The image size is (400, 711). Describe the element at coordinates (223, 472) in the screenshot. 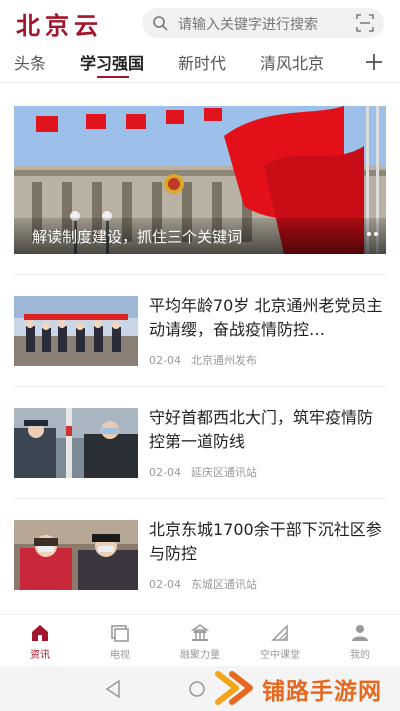

I see `news-source: 延庆区通讯站` at that location.